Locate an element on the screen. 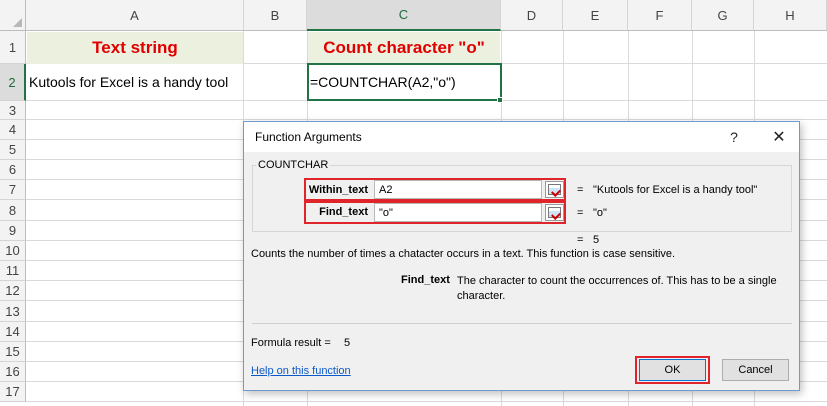 Image resolution: width=827 pixels, height=406 pixels. help-link: Help on this function is located at coordinates (301, 371).